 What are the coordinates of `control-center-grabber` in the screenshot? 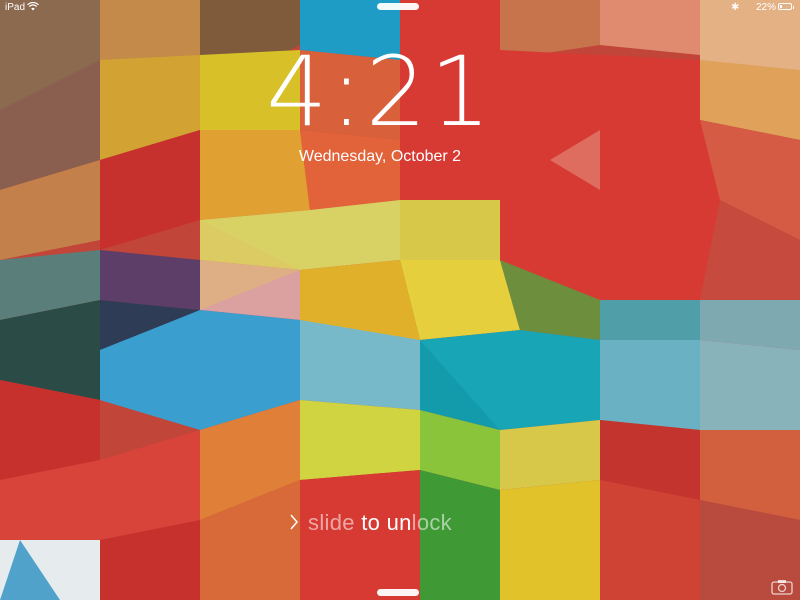 It's located at (398, 592).